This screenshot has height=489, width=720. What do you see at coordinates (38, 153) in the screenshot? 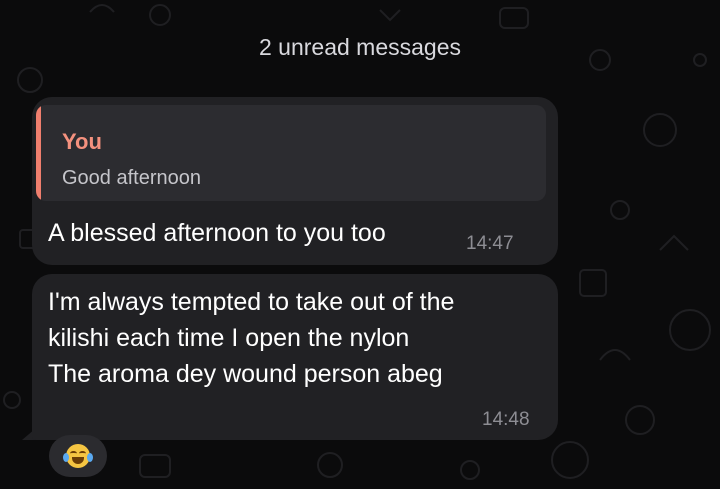
I see `quote-accent-bar` at bounding box center [38, 153].